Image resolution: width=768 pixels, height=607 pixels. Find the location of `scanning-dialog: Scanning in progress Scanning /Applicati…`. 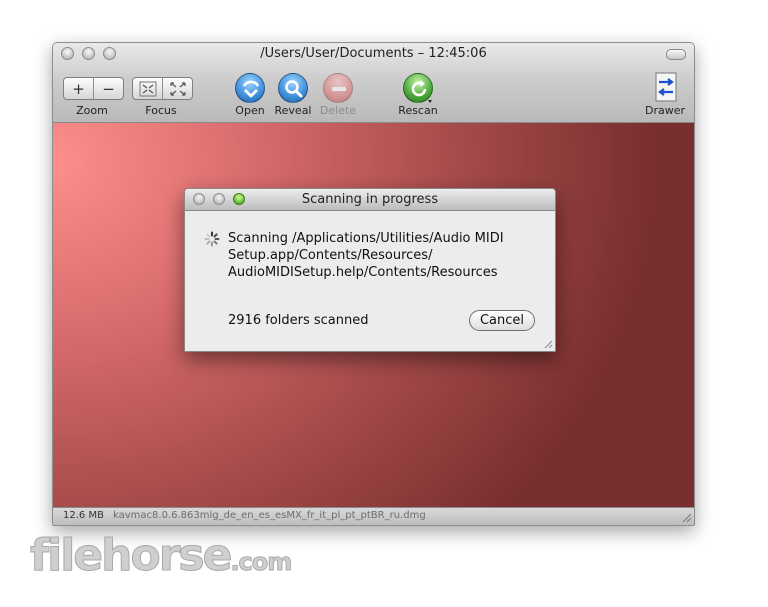

scanning-dialog: Scanning in progress Scanning /Applicati… is located at coordinates (370, 270).